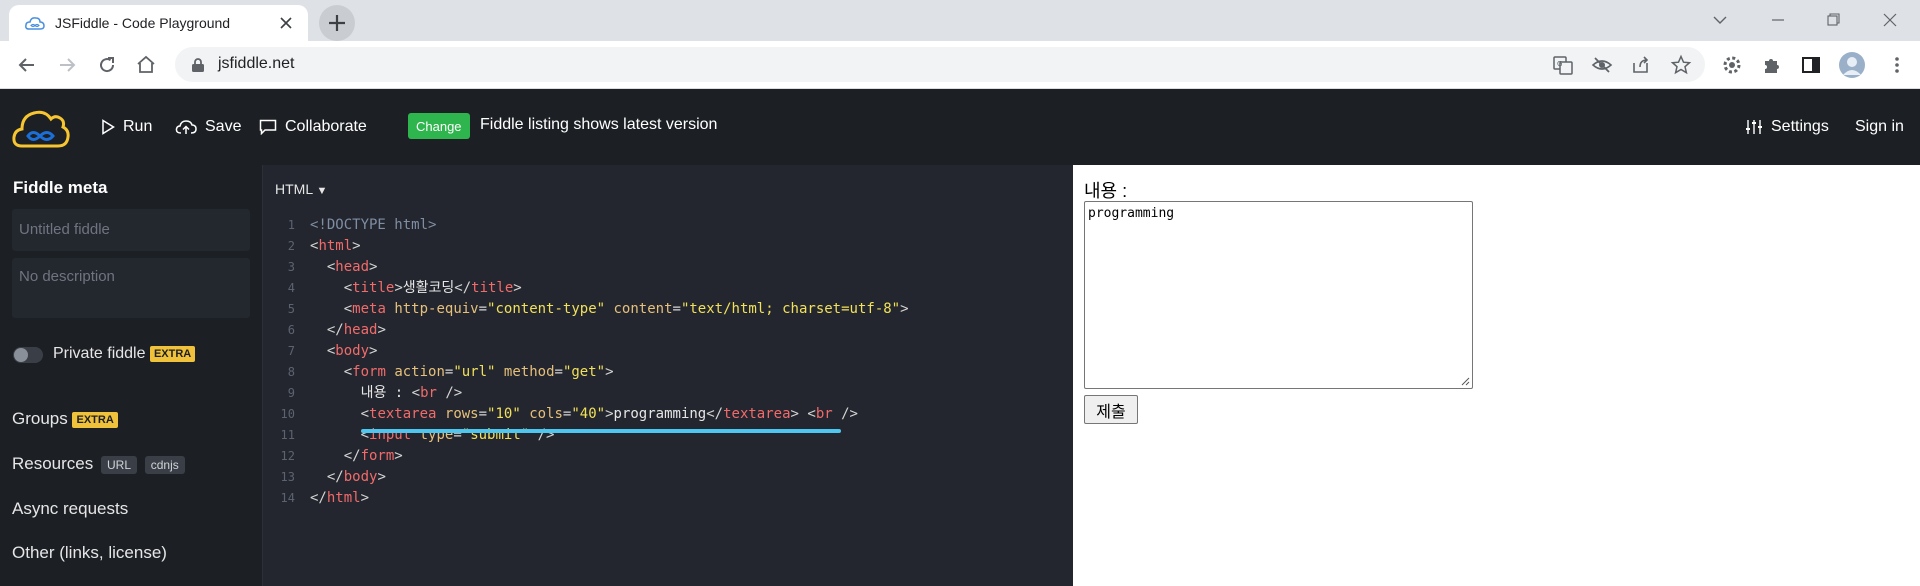  What do you see at coordinates (146, 65) in the screenshot?
I see `home-icon` at bounding box center [146, 65].